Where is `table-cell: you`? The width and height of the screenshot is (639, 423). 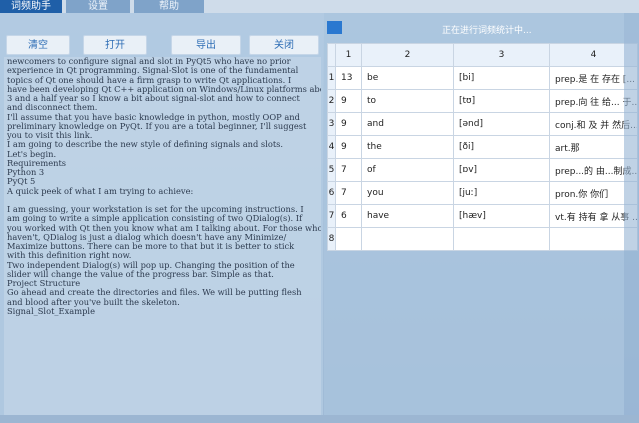 table-cell: you is located at coordinates (407, 193).